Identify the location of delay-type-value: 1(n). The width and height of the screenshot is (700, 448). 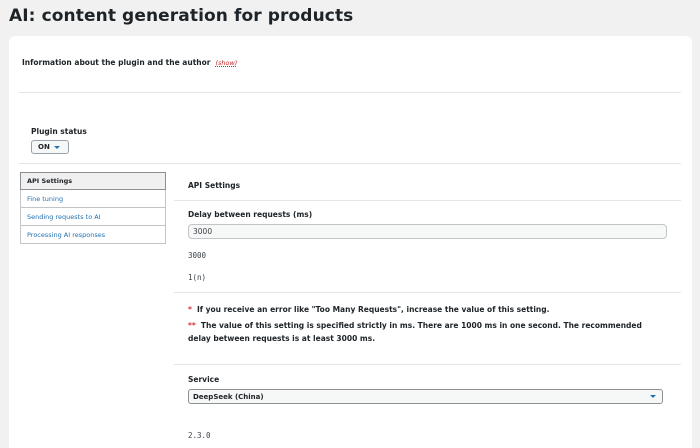
(197, 277).